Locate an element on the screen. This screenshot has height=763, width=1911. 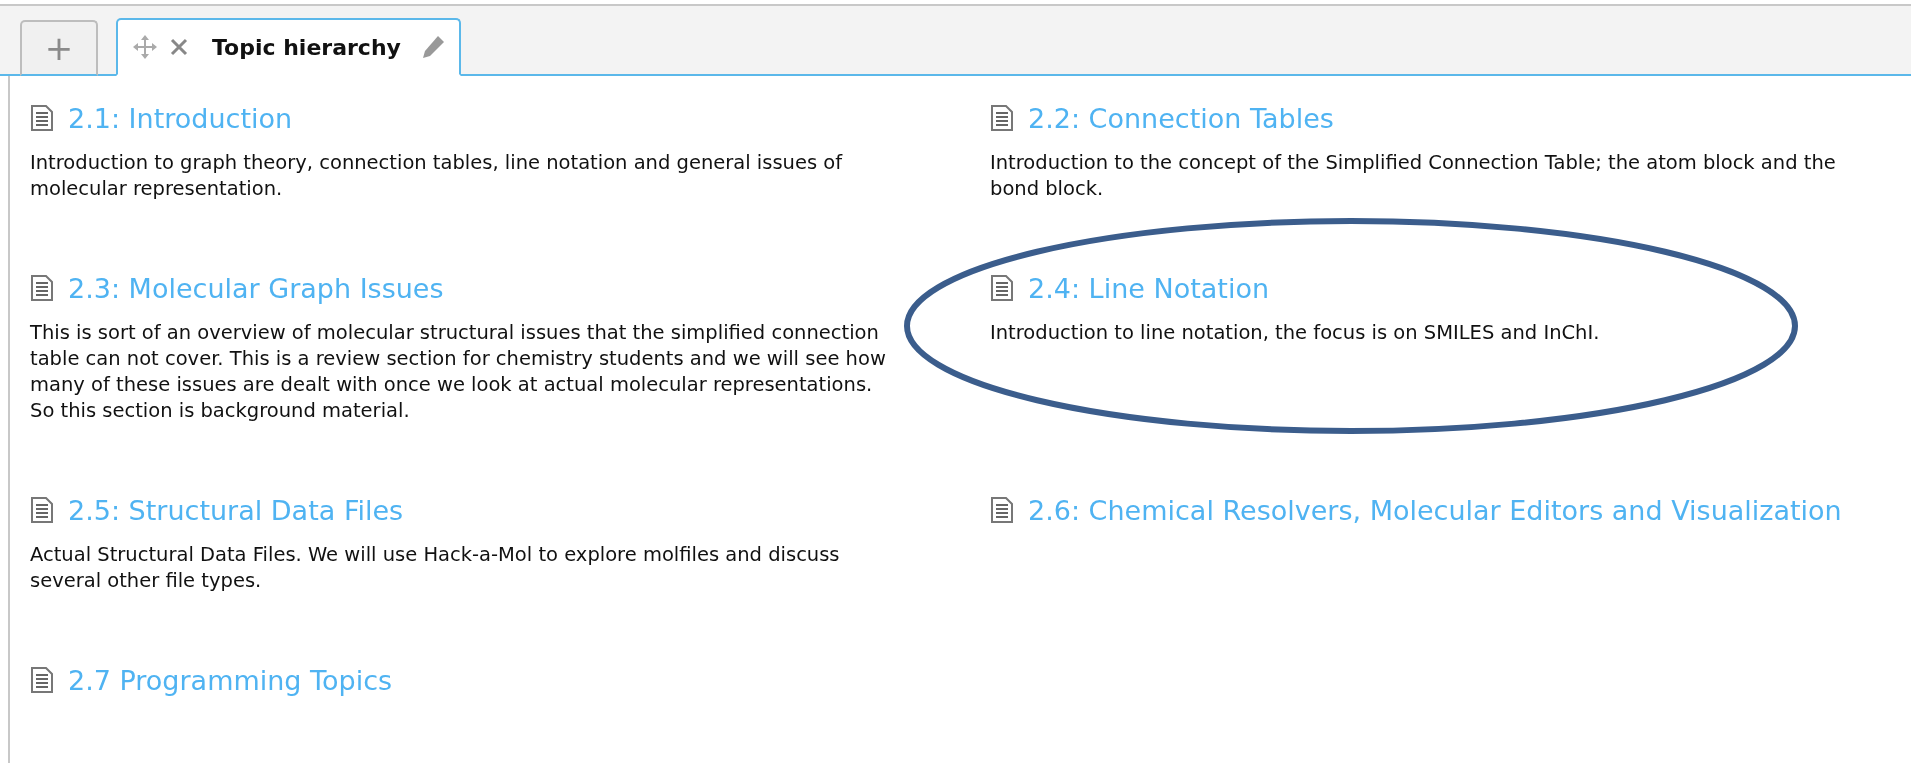
topic-link: 2.3: Molecular Graph Issues is located at coordinates (256, 288).